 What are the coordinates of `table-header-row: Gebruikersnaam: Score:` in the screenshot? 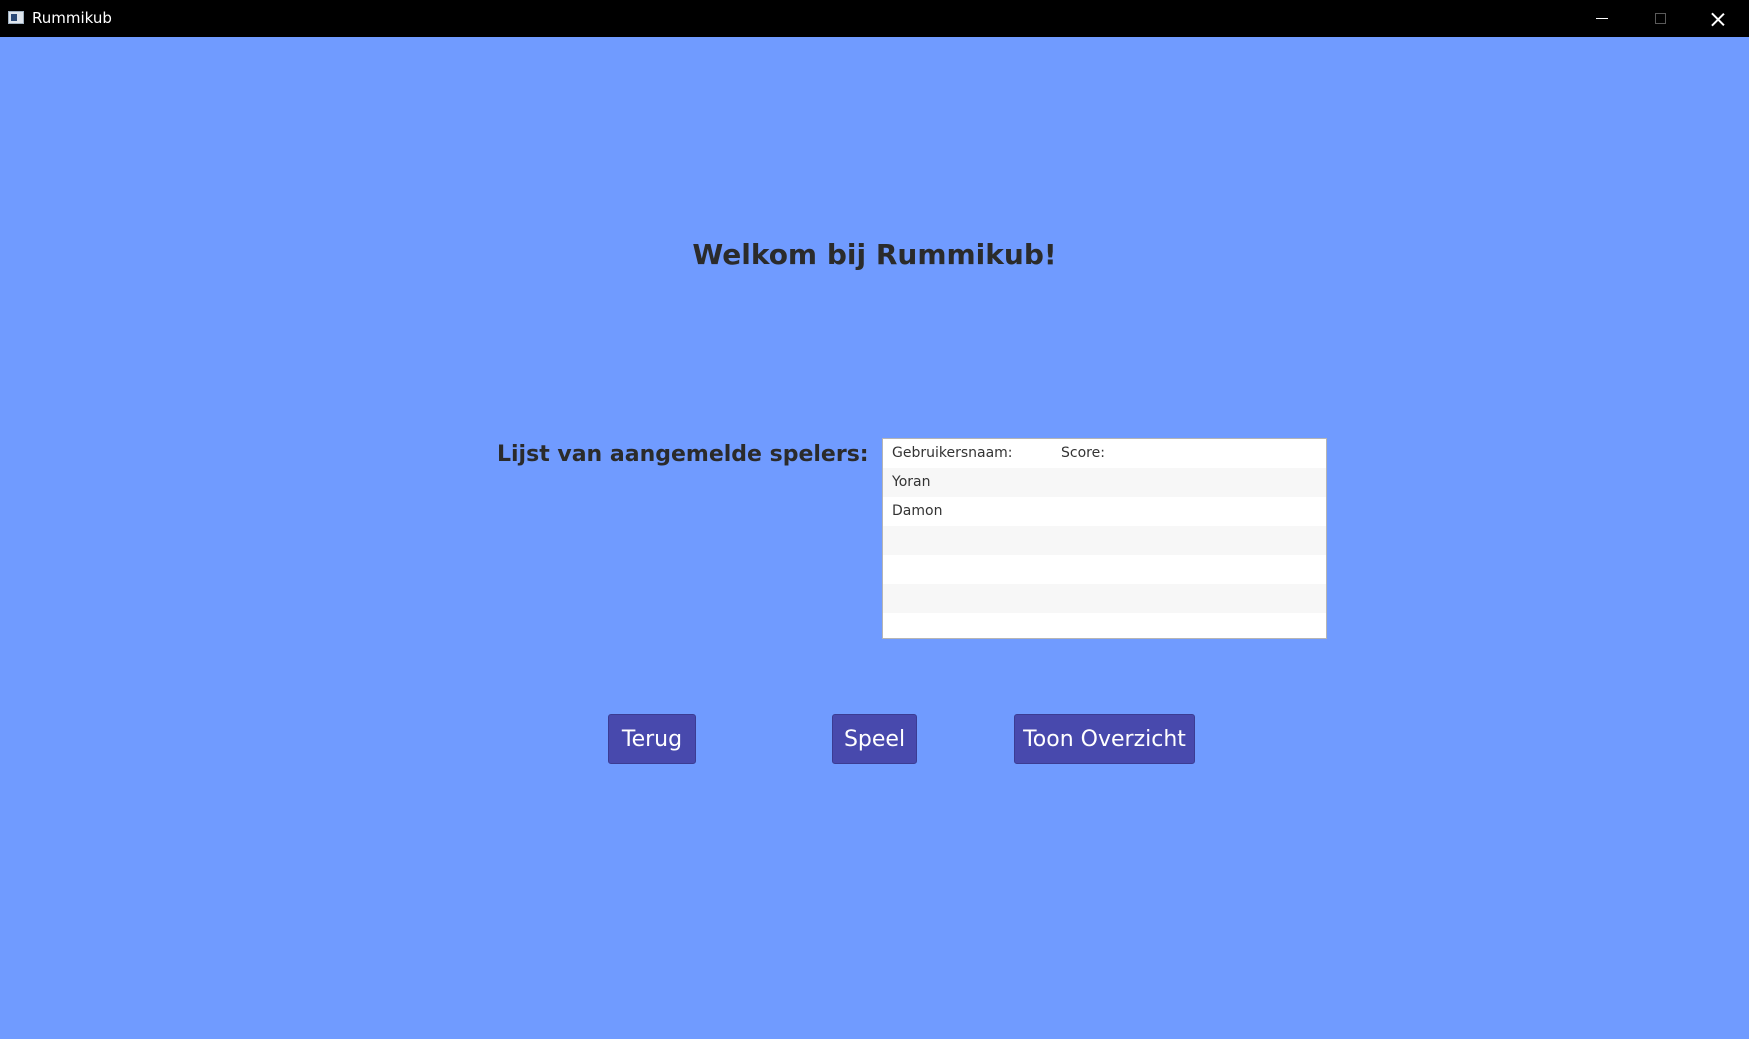 It's located at (1104, 453).